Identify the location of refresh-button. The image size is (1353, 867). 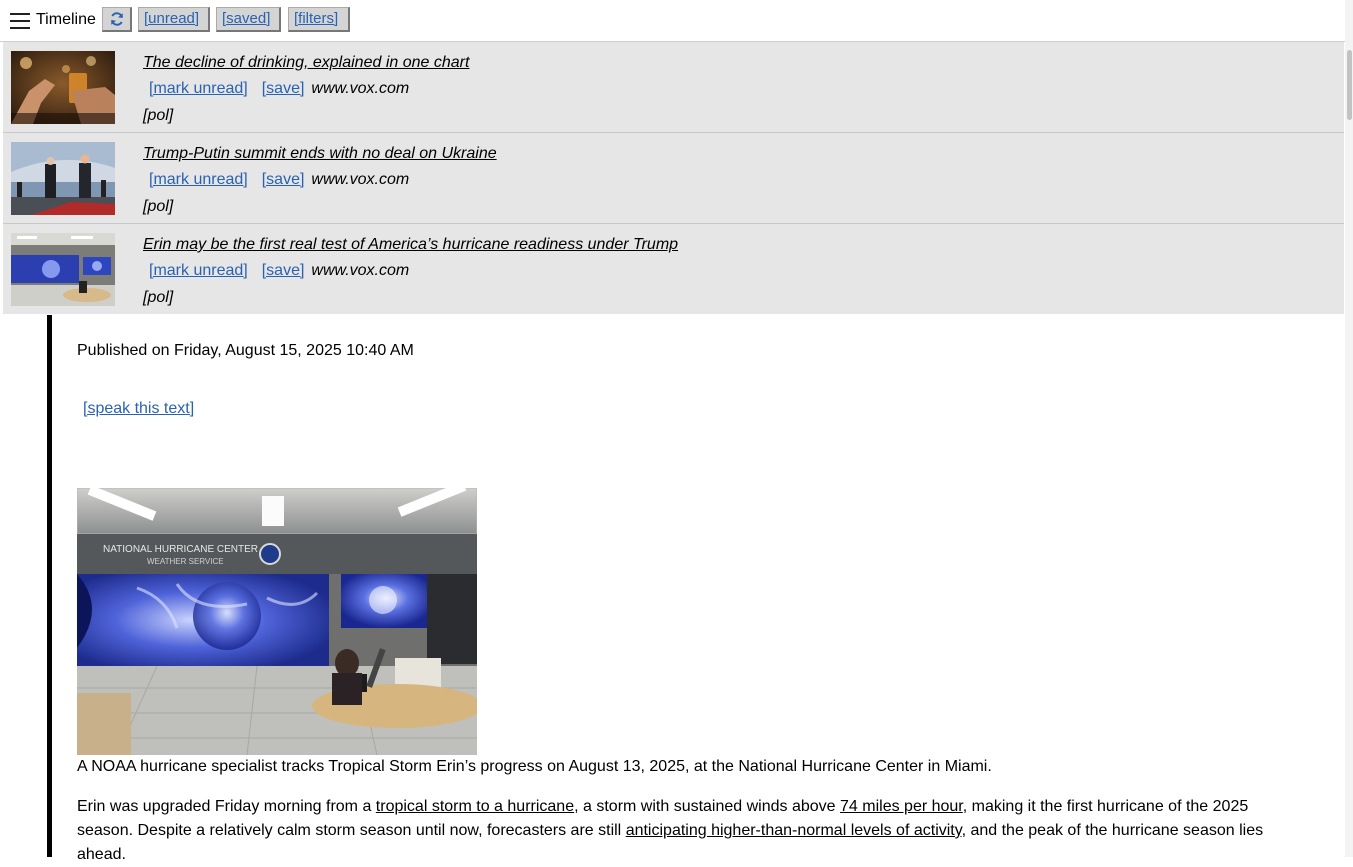
(117, 19).